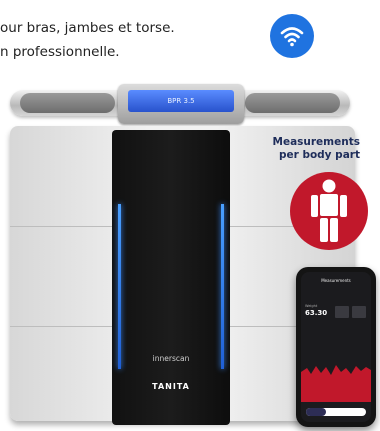  What do you see at coordinates (336, 280) in the screenshot?
I see `app-header: Measurements` at bounding box center [336, 280].